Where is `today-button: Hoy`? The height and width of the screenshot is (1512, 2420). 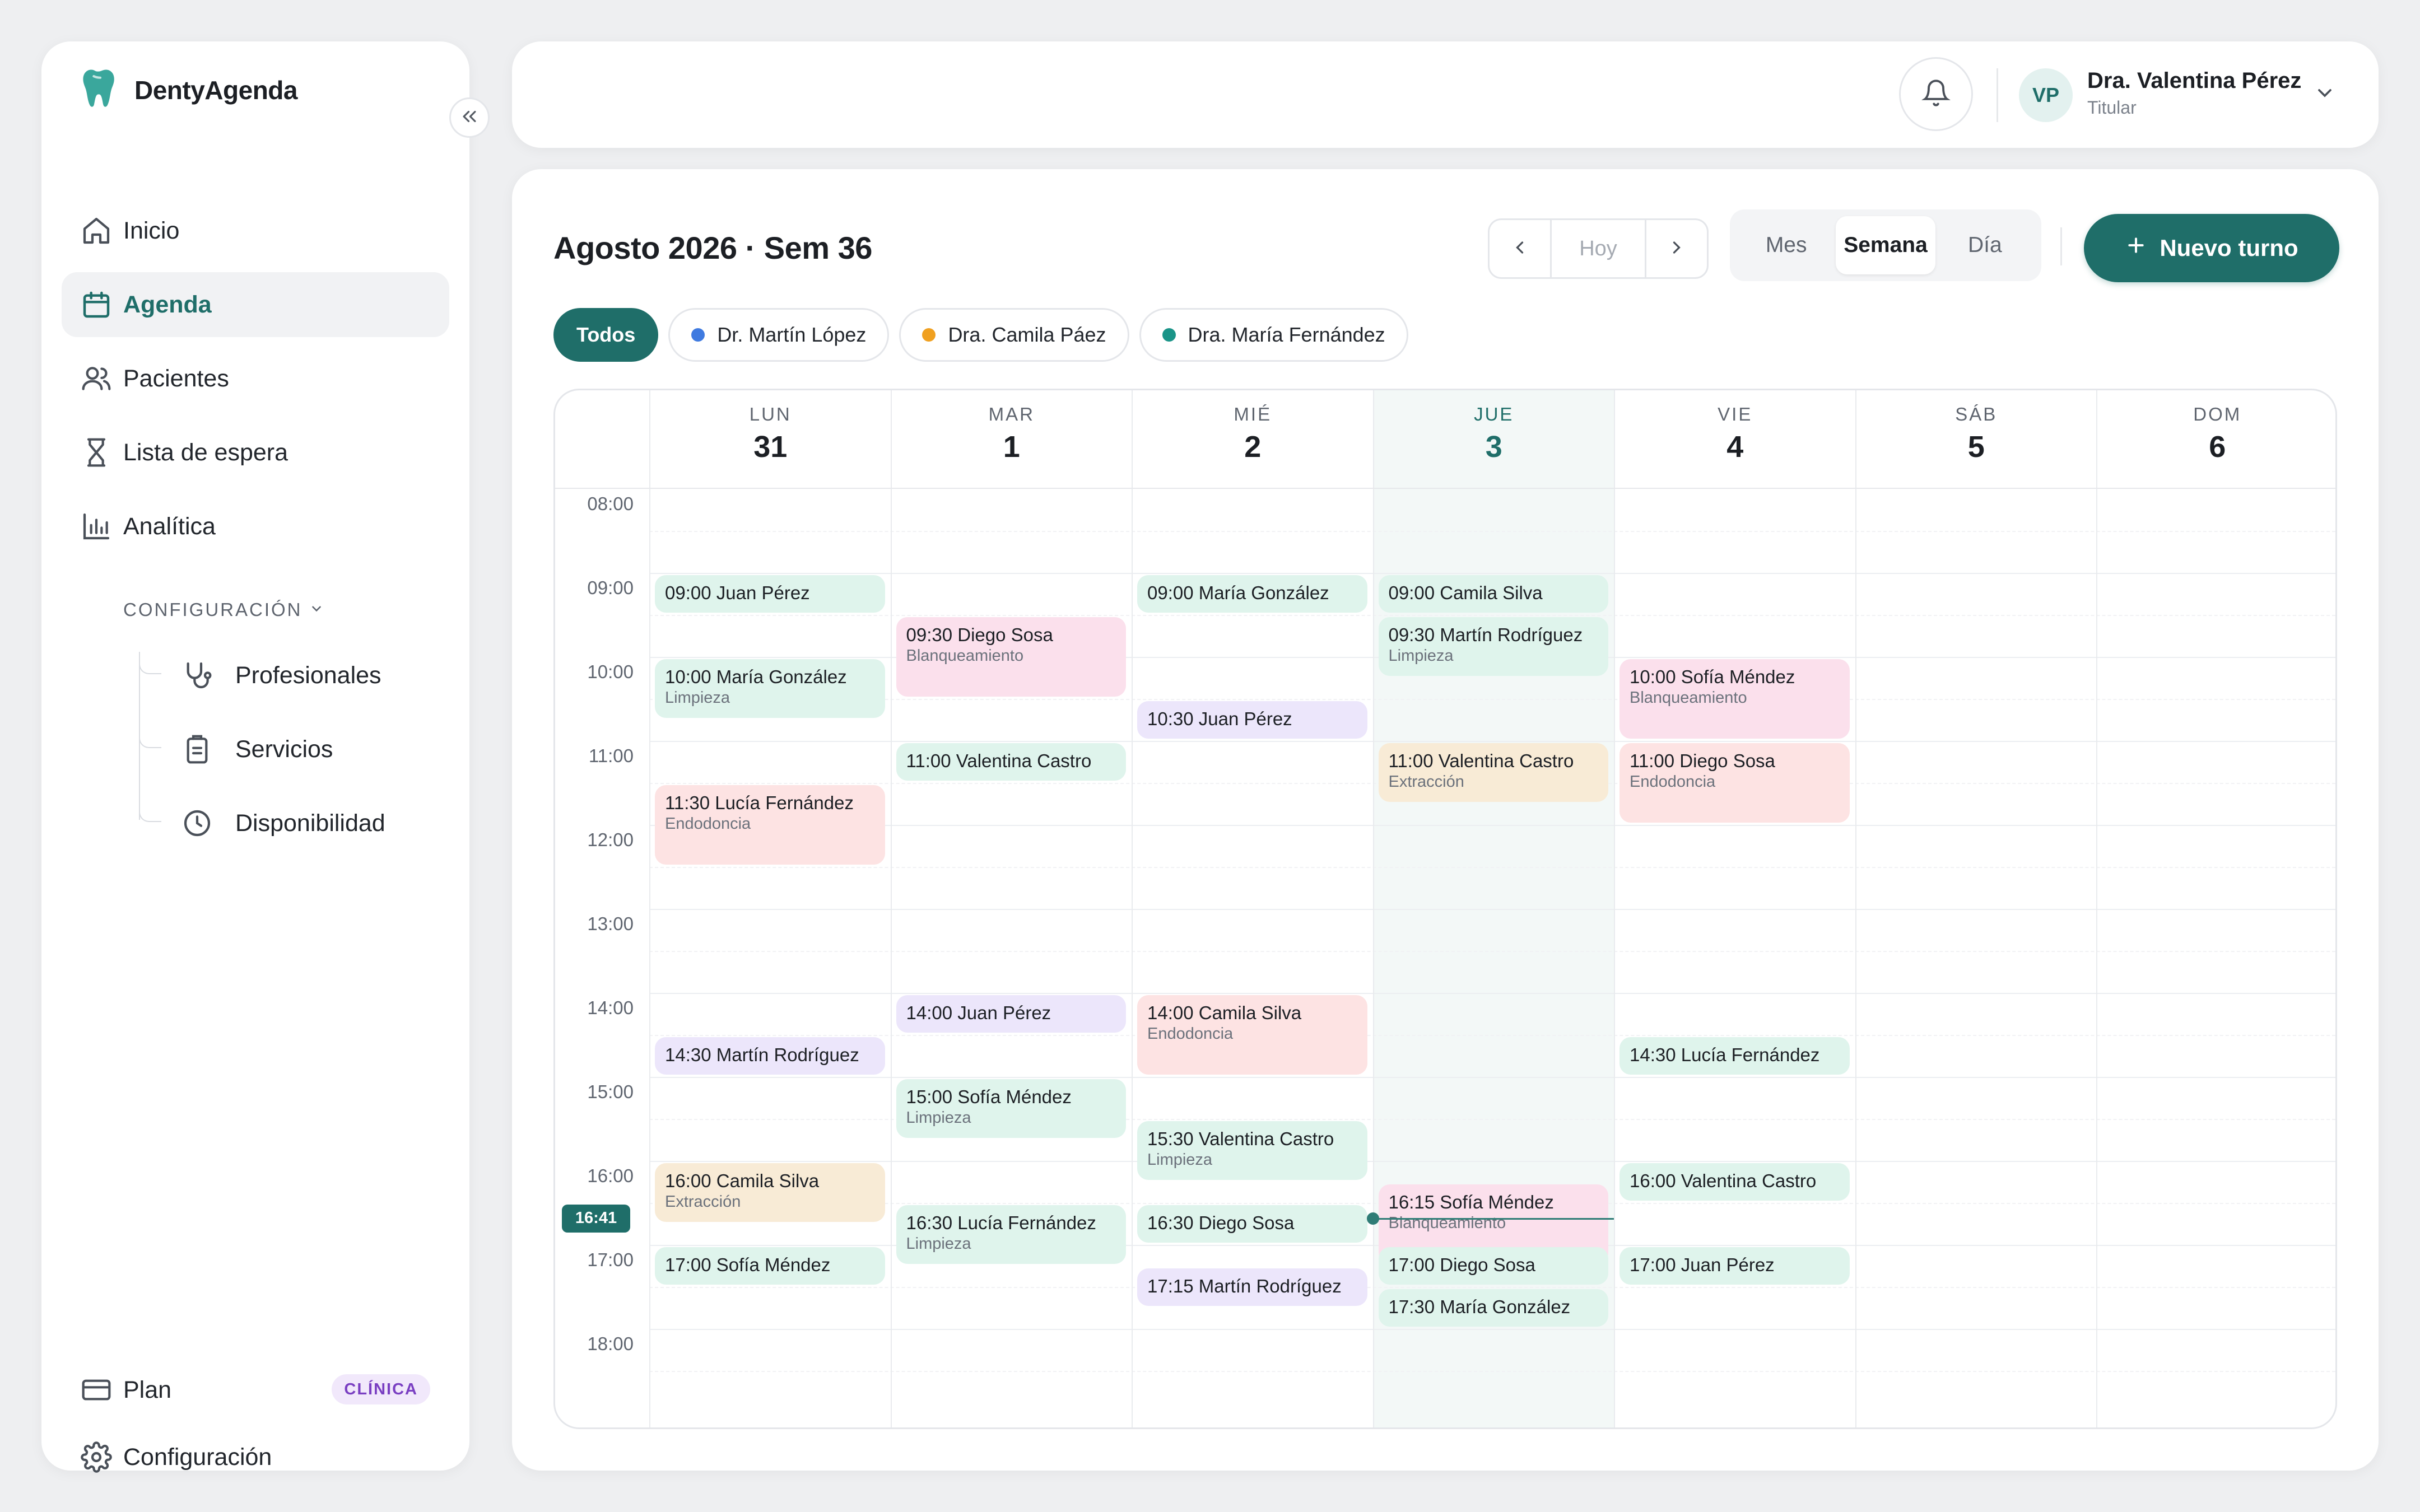 today-button: Hoy is located at coordinates (1598, 249).